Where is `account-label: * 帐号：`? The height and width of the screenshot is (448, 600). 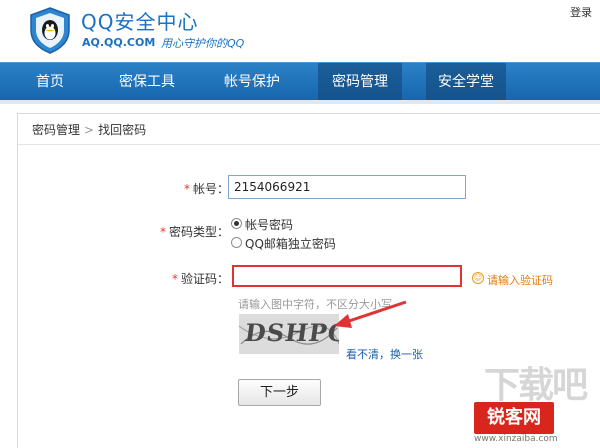 account-label: * 帐号： is located at coordinates (206, 188).